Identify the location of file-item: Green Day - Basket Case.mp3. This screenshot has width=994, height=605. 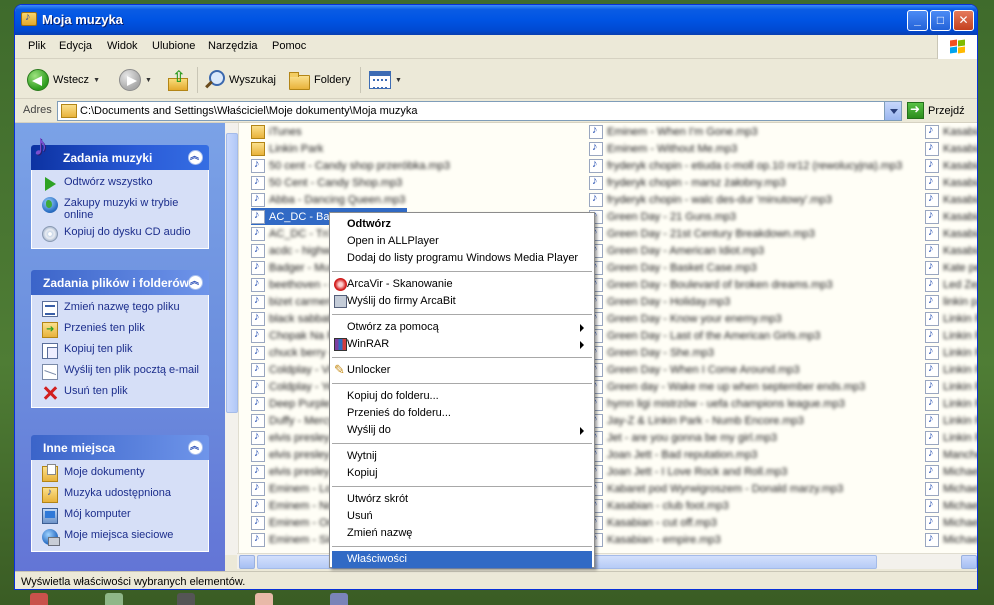
(673, 267).